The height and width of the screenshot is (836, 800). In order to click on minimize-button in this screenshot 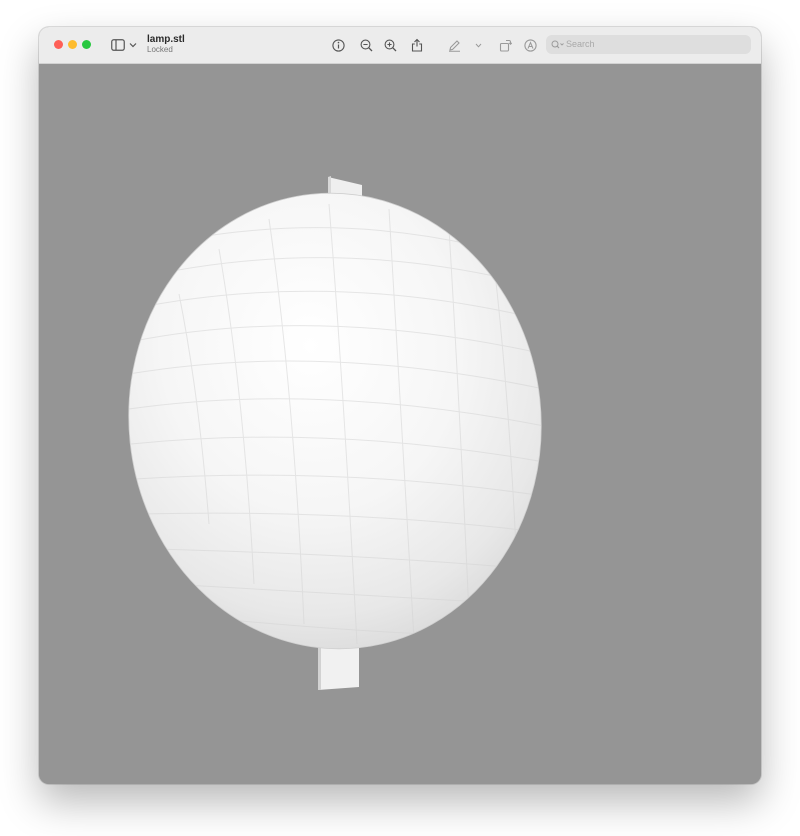, I will do `click(72, 44)`.